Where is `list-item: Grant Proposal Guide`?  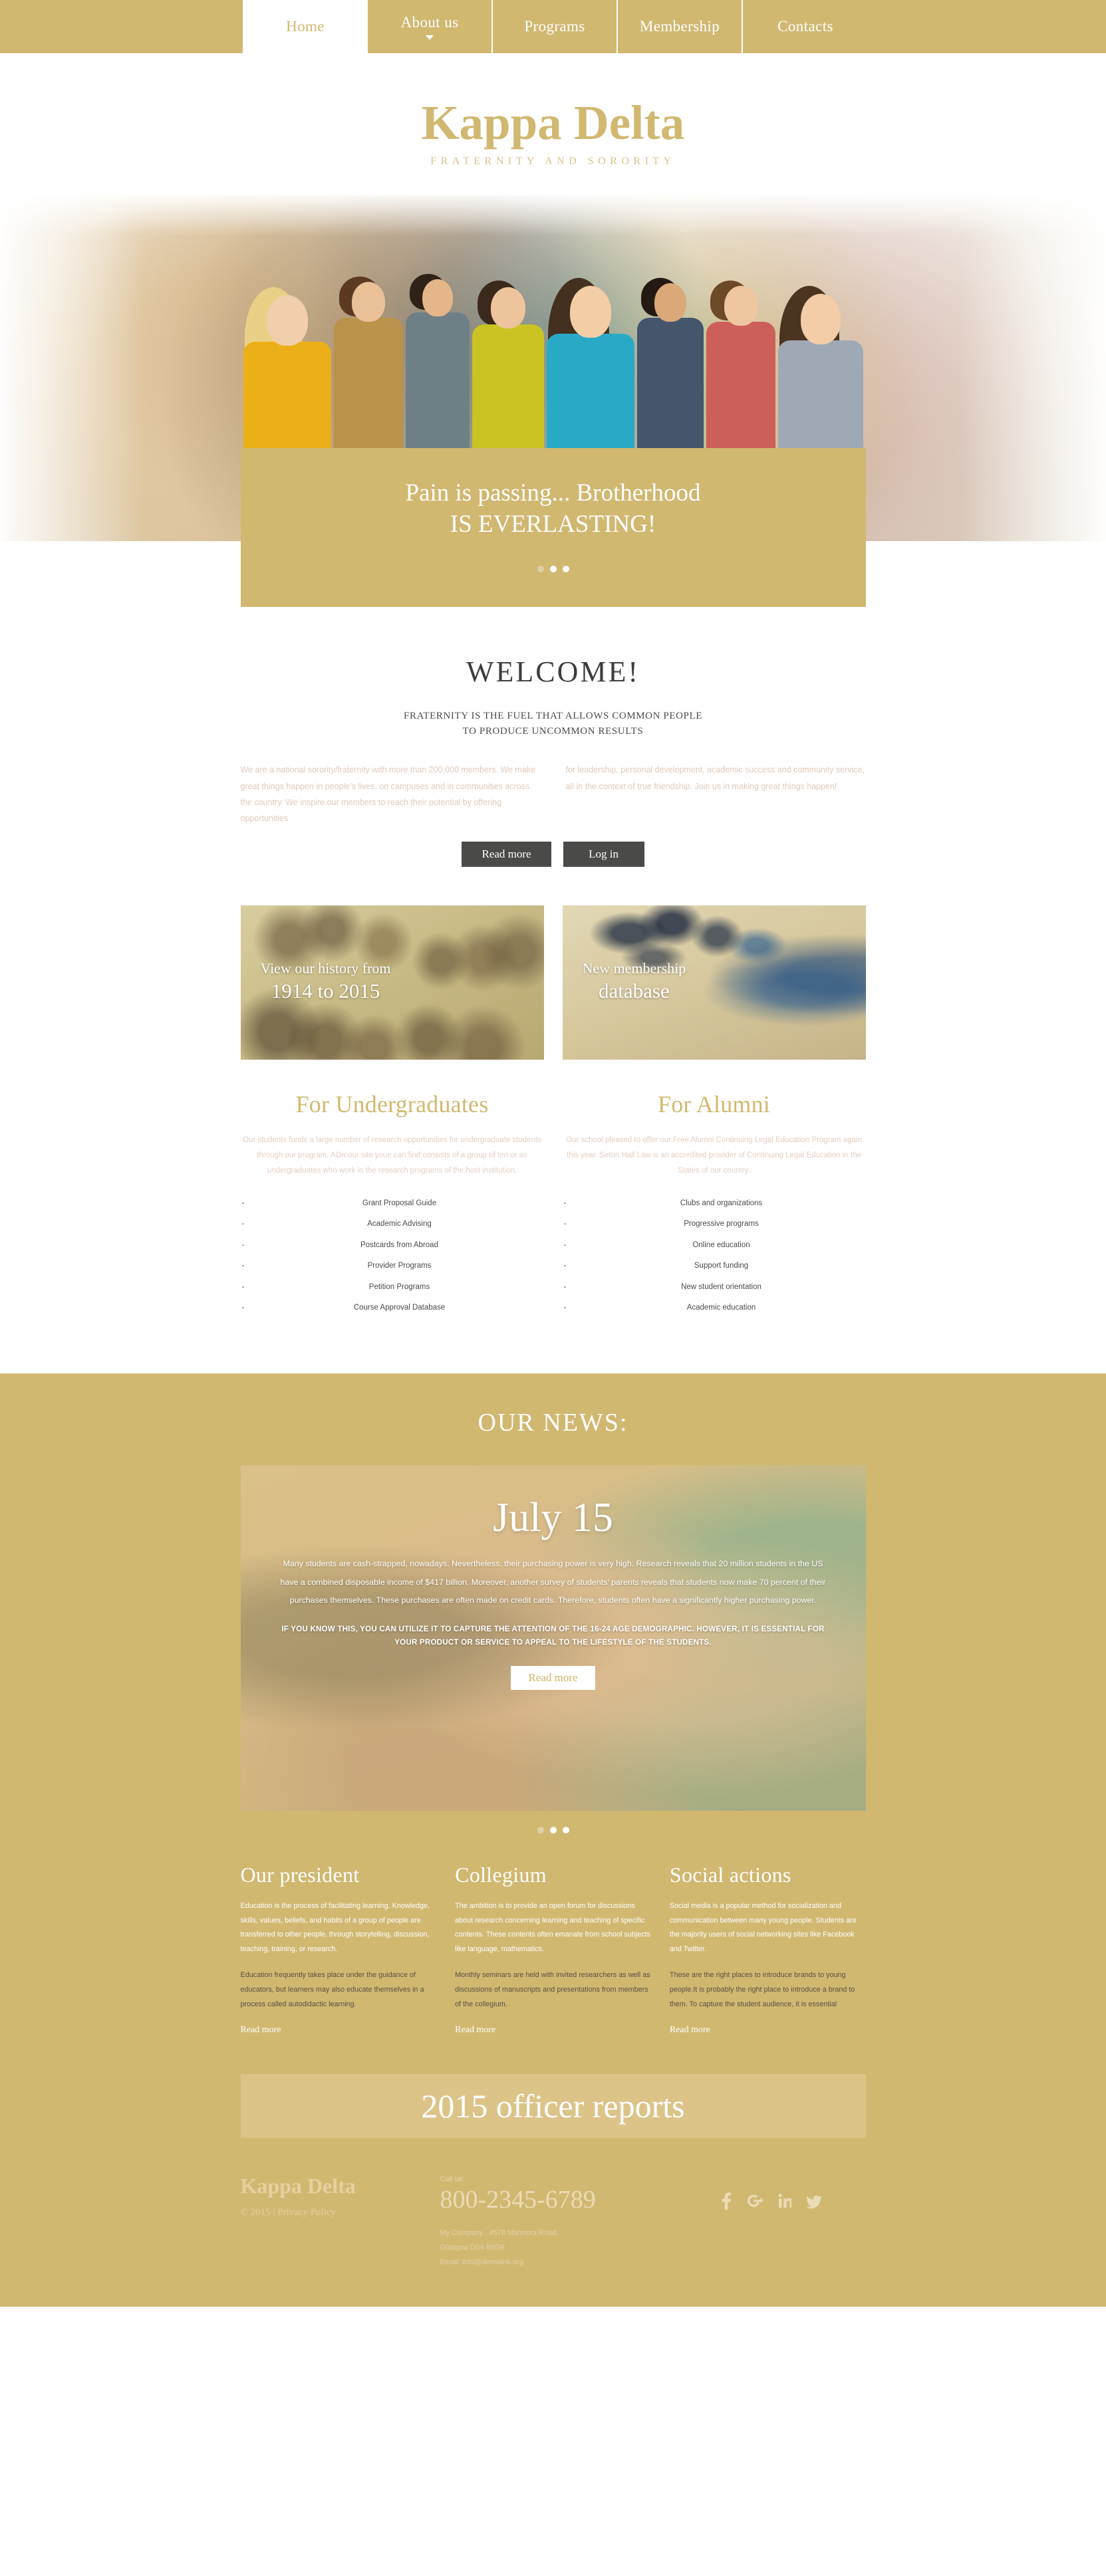
list-item: Grant Proposal Guide is located at coordinates (393, 1204).